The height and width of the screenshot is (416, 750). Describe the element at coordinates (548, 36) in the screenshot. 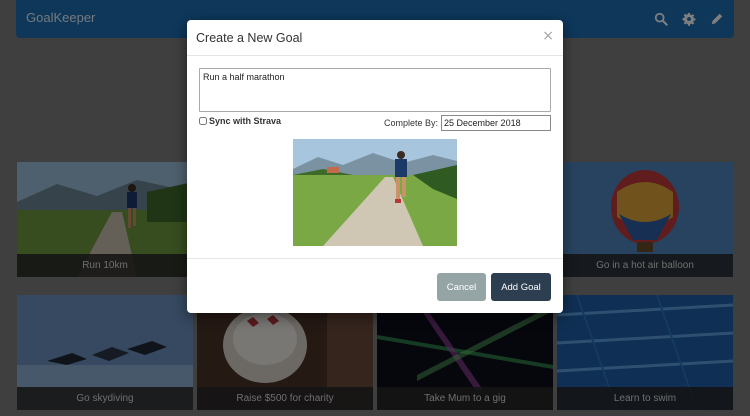

I see `close-icon: ×` at that location.